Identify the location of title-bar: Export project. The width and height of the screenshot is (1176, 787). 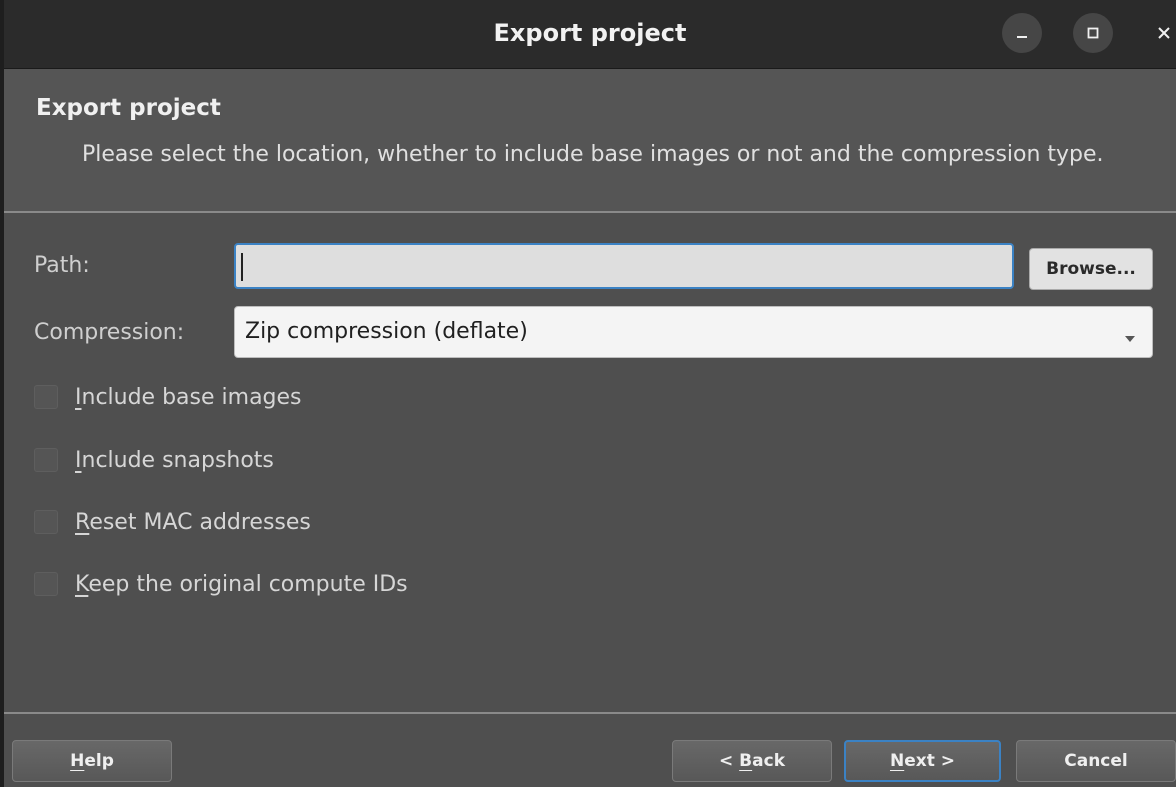
(590, 34).